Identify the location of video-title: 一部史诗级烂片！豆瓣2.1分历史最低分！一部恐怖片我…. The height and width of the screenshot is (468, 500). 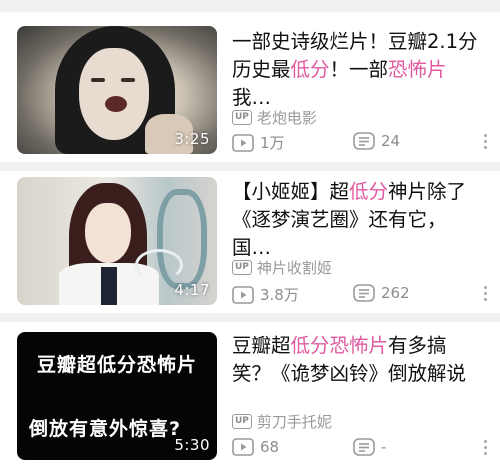
(358, 70).